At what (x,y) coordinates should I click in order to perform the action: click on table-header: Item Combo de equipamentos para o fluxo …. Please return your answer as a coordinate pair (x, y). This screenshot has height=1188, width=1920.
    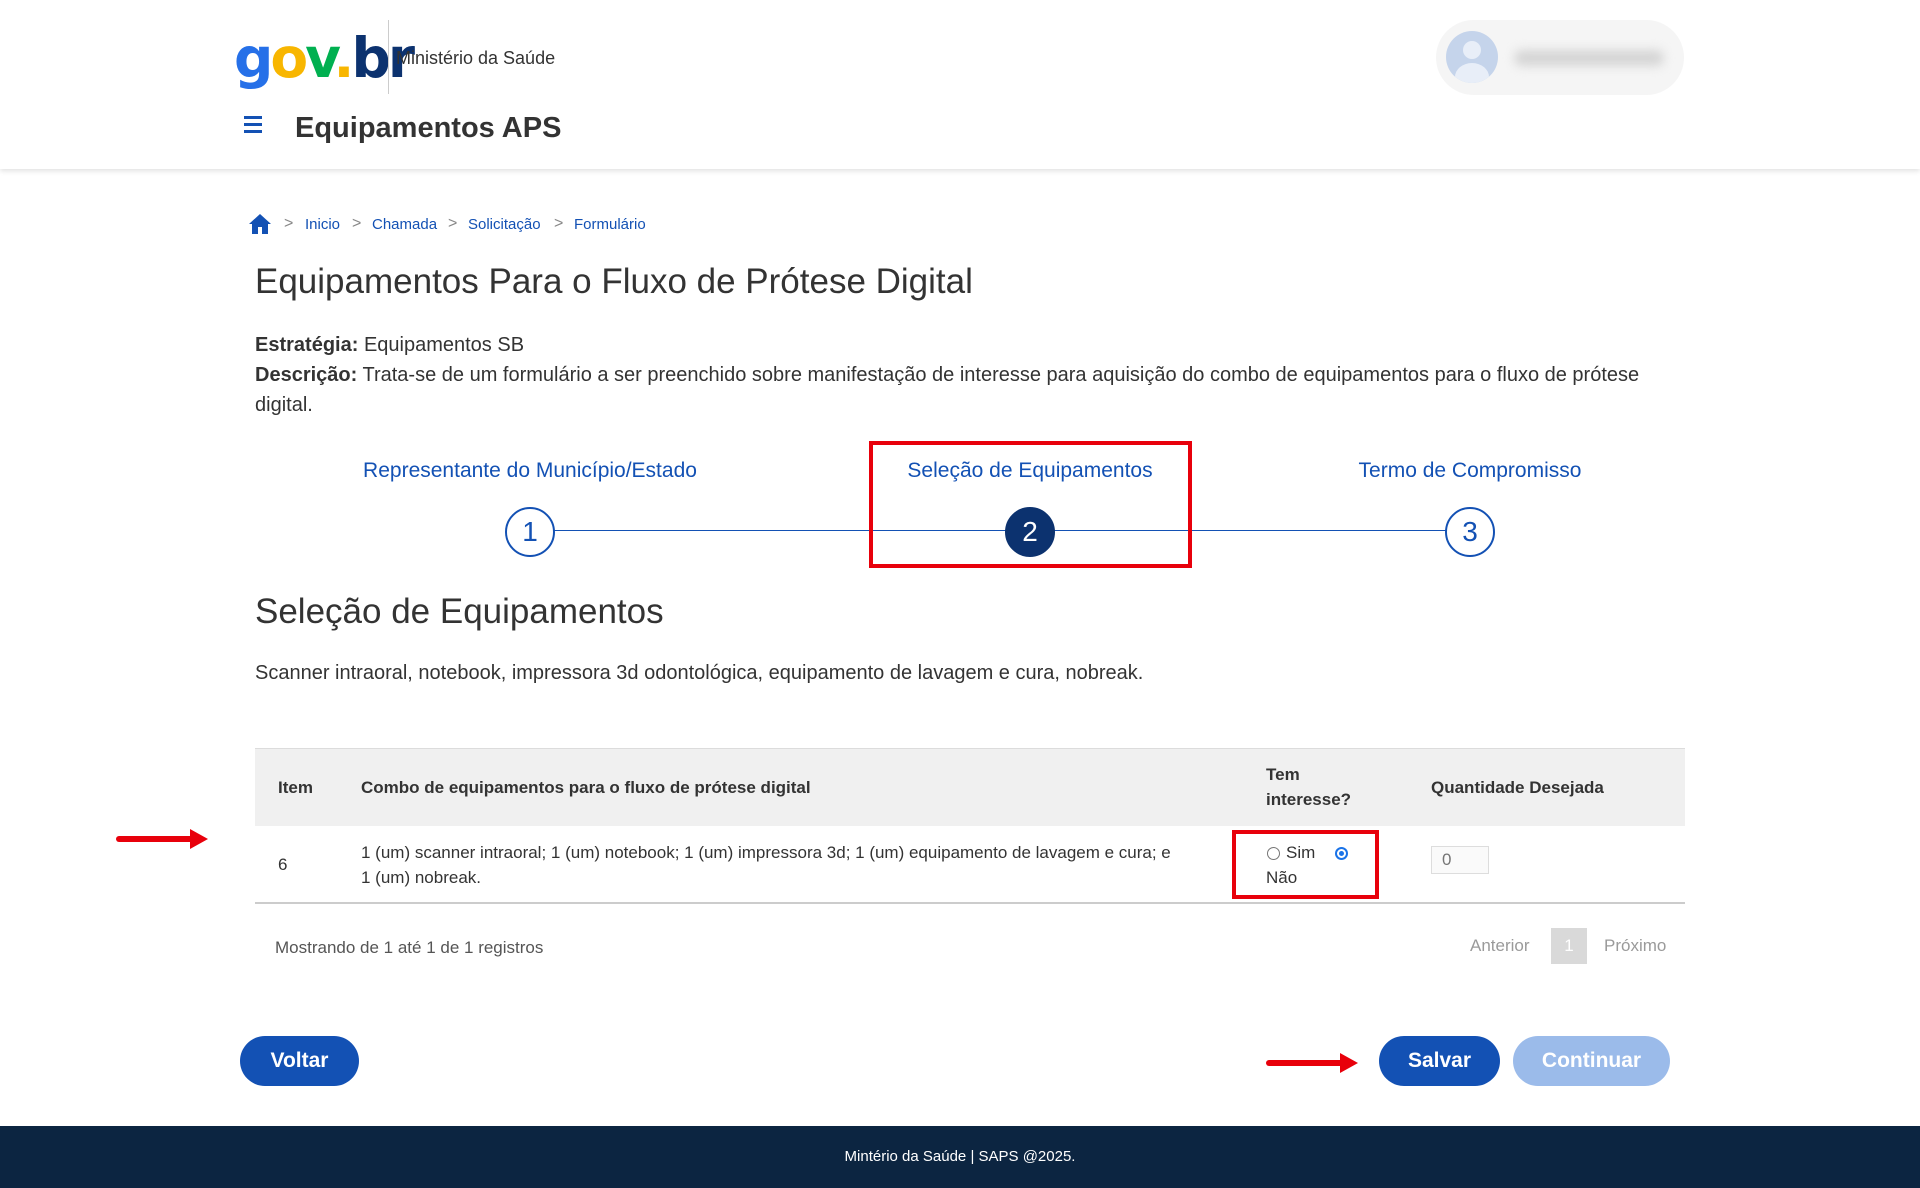
    Looking at the image, I should click on (970, 787).